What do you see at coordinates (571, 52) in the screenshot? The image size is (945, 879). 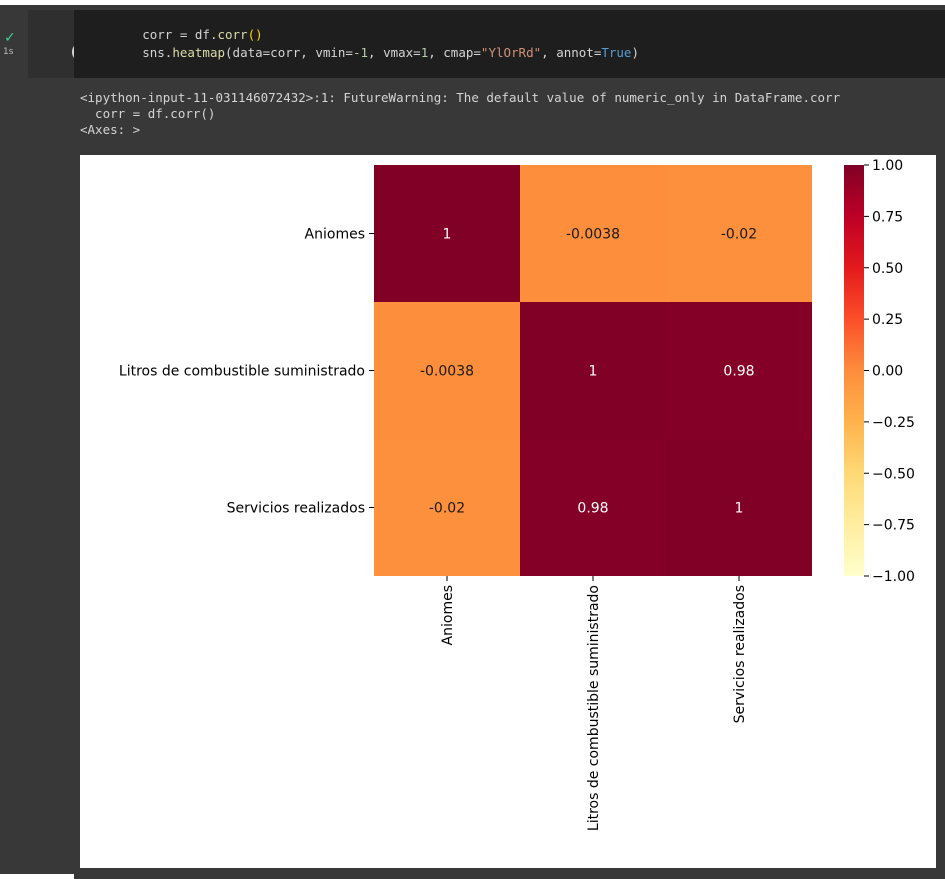 I see `code-token: , annot=` at bounding box center [571, 52].